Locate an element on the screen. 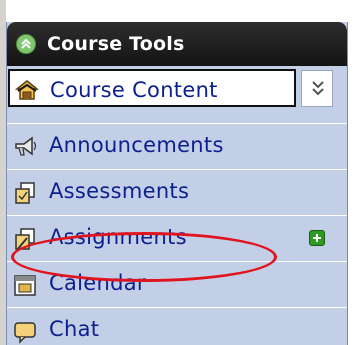 The image size is (361, 345). course-content-select: Course Content is located at coordinates (152, 88).